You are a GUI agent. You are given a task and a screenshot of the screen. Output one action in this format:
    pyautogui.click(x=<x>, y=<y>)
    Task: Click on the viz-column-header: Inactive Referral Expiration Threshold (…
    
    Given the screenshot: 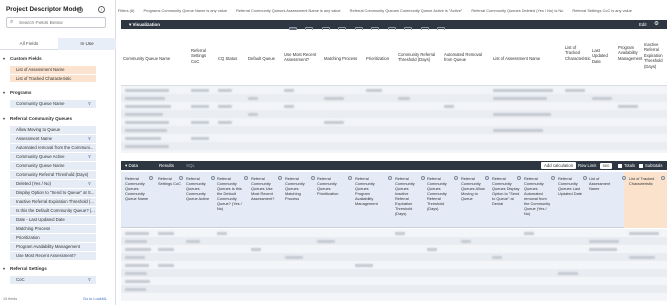 What is the action you would take?
    pyautogui.click(x=655, y=55)
    